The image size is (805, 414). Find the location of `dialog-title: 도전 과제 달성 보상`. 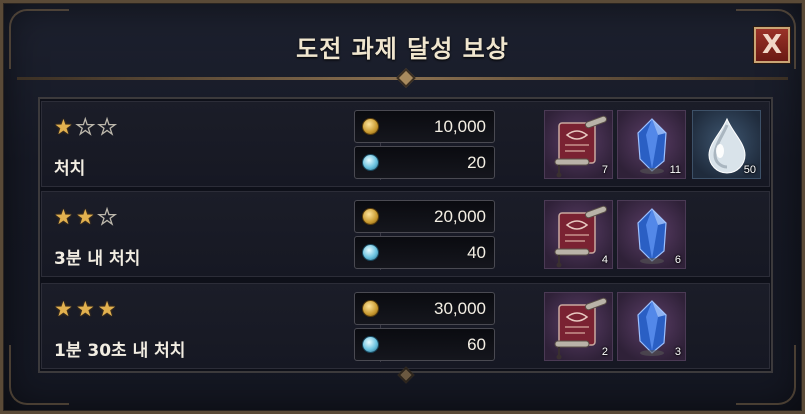

dialog-title: 도전 과제 달성 보상 is located at coordinates (402, 49).